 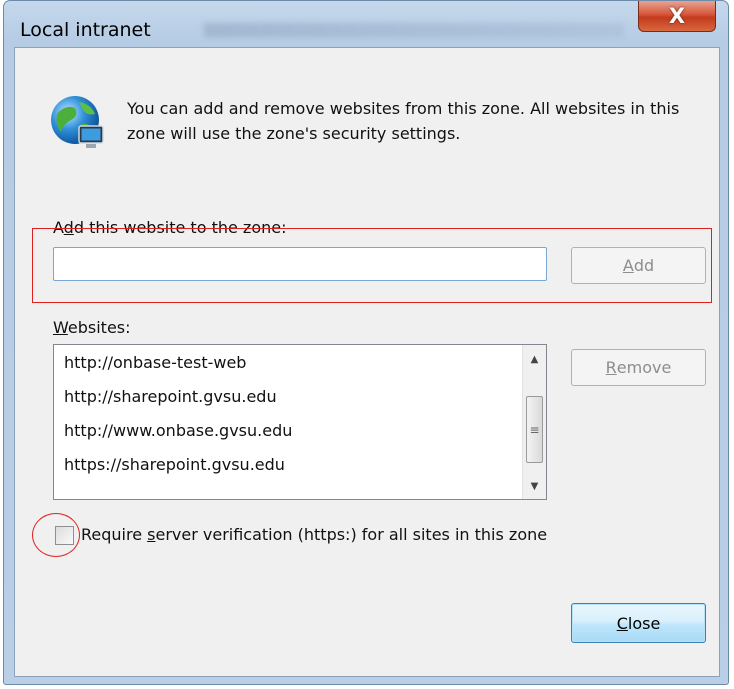 I want to click on list-scrollbar: ▲ ≡ ▼, so click(x=534, y=422).